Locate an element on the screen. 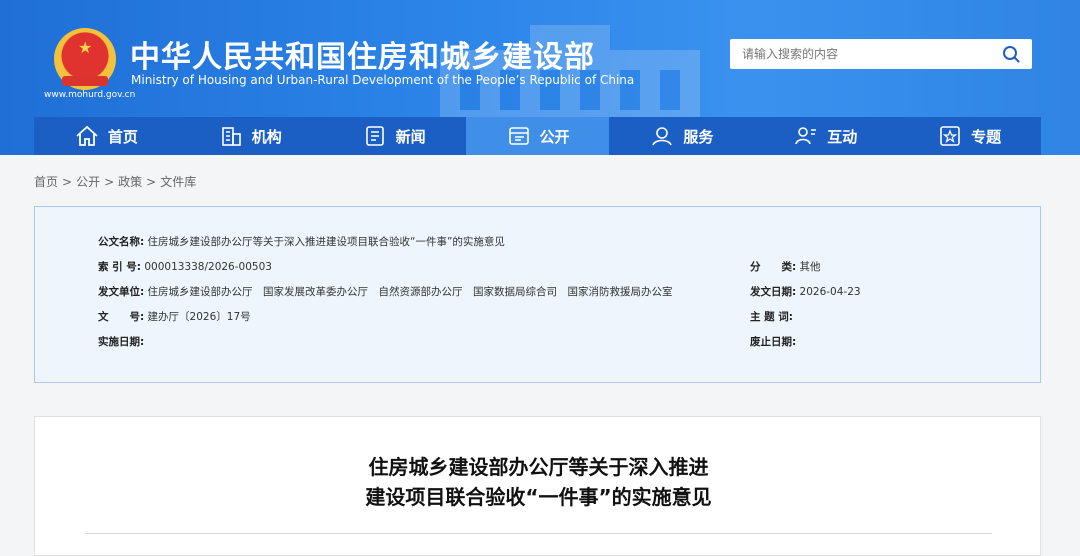 Image resolution: width=1080 pixels, height=556 pixels. document-title-line1: 住房城乡建设部办公厅等关于深入推进 is located at coordinates (538, 467).